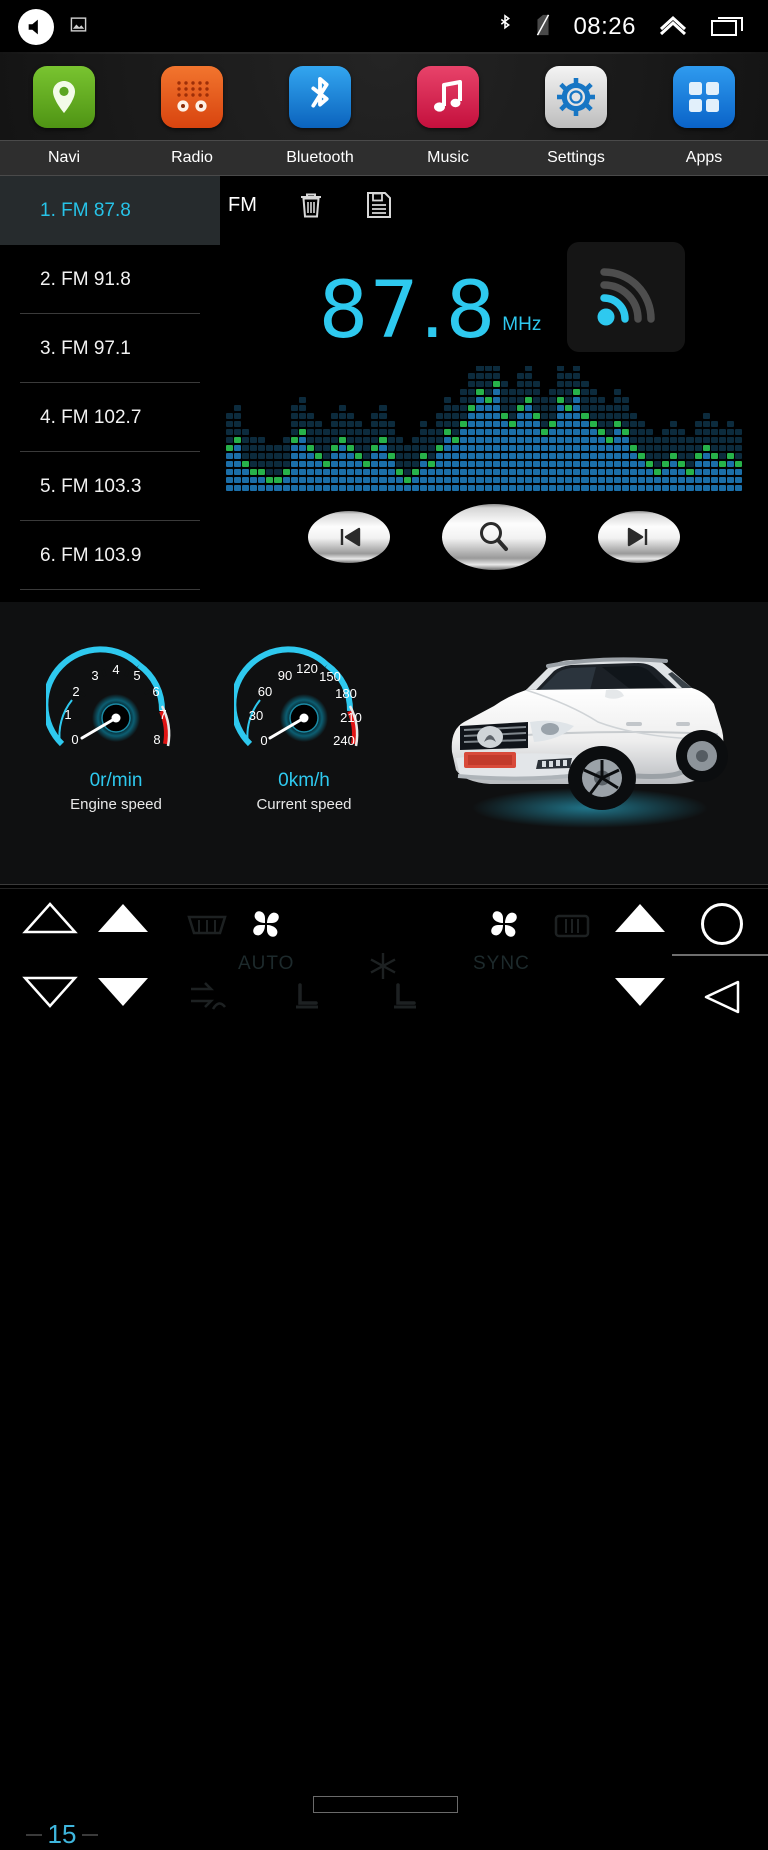  What do you see at coordinates (64, 97) in the screenshot?
I see `app-shortcut-navi` at bounding box center [64, 97].